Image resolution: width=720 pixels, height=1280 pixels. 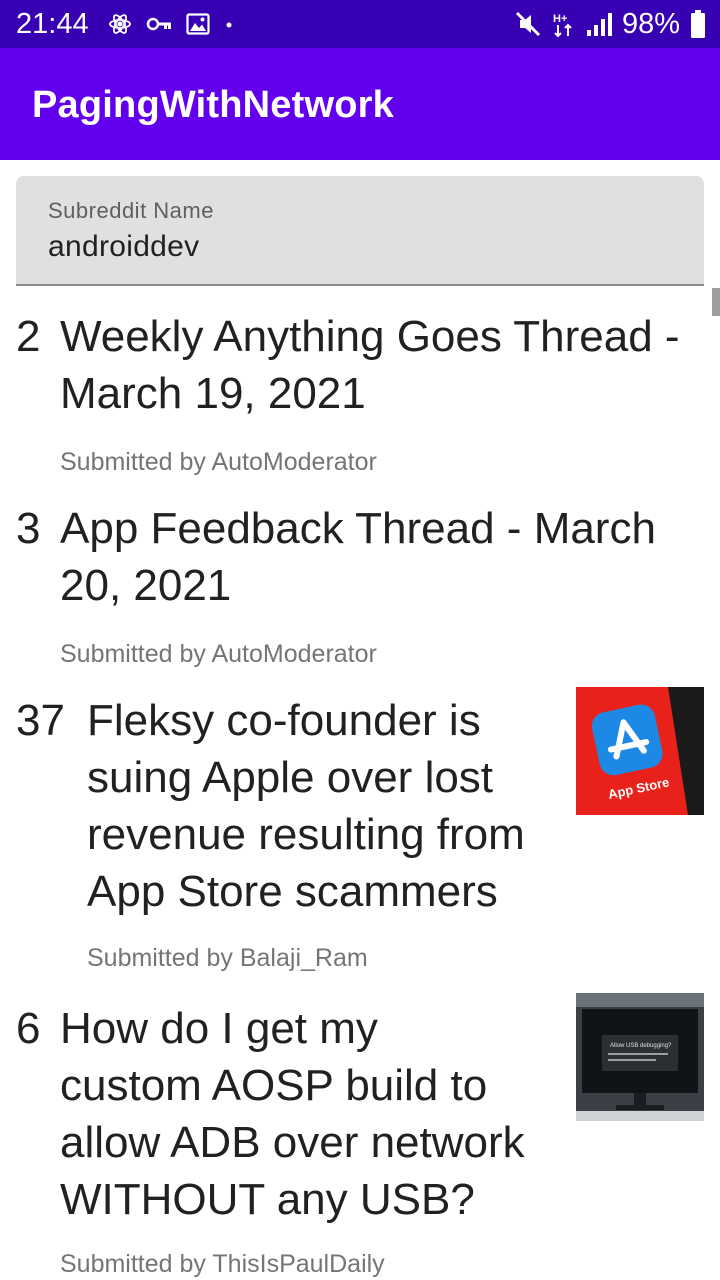 I want to click on post-score: 2, so click(x=28, y=336).